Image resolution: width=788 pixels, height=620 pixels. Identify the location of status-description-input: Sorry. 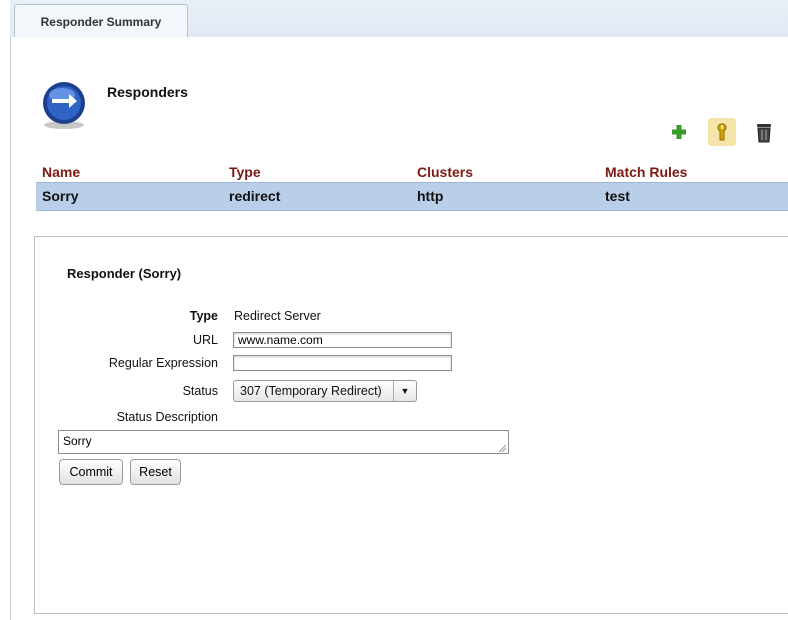
(283, 442).